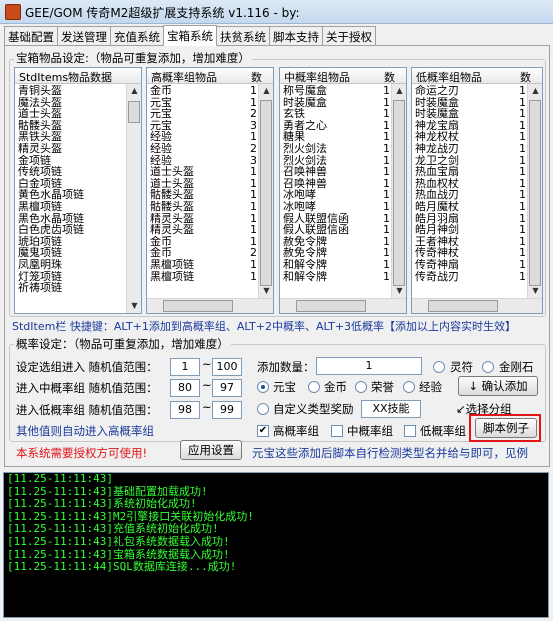  I want to click on mid-vscroll: ▲ ▼, so click(398, 191).